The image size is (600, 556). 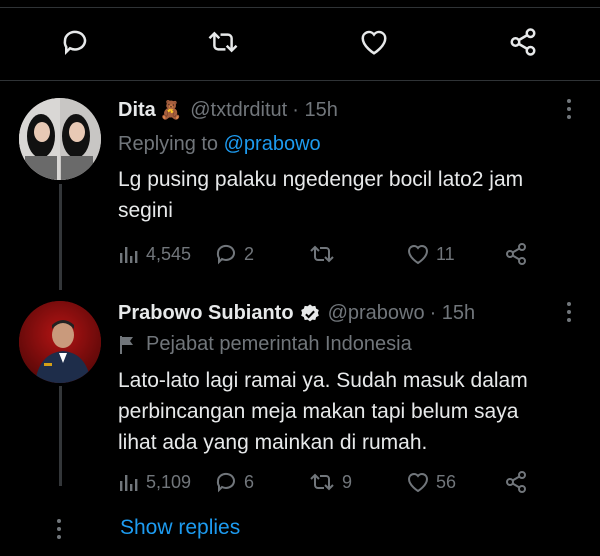 What do you see at coordinates (168, 144) in the screenshot?
I see `replying-prefix: Replying to` at bounding box center [168, 144].